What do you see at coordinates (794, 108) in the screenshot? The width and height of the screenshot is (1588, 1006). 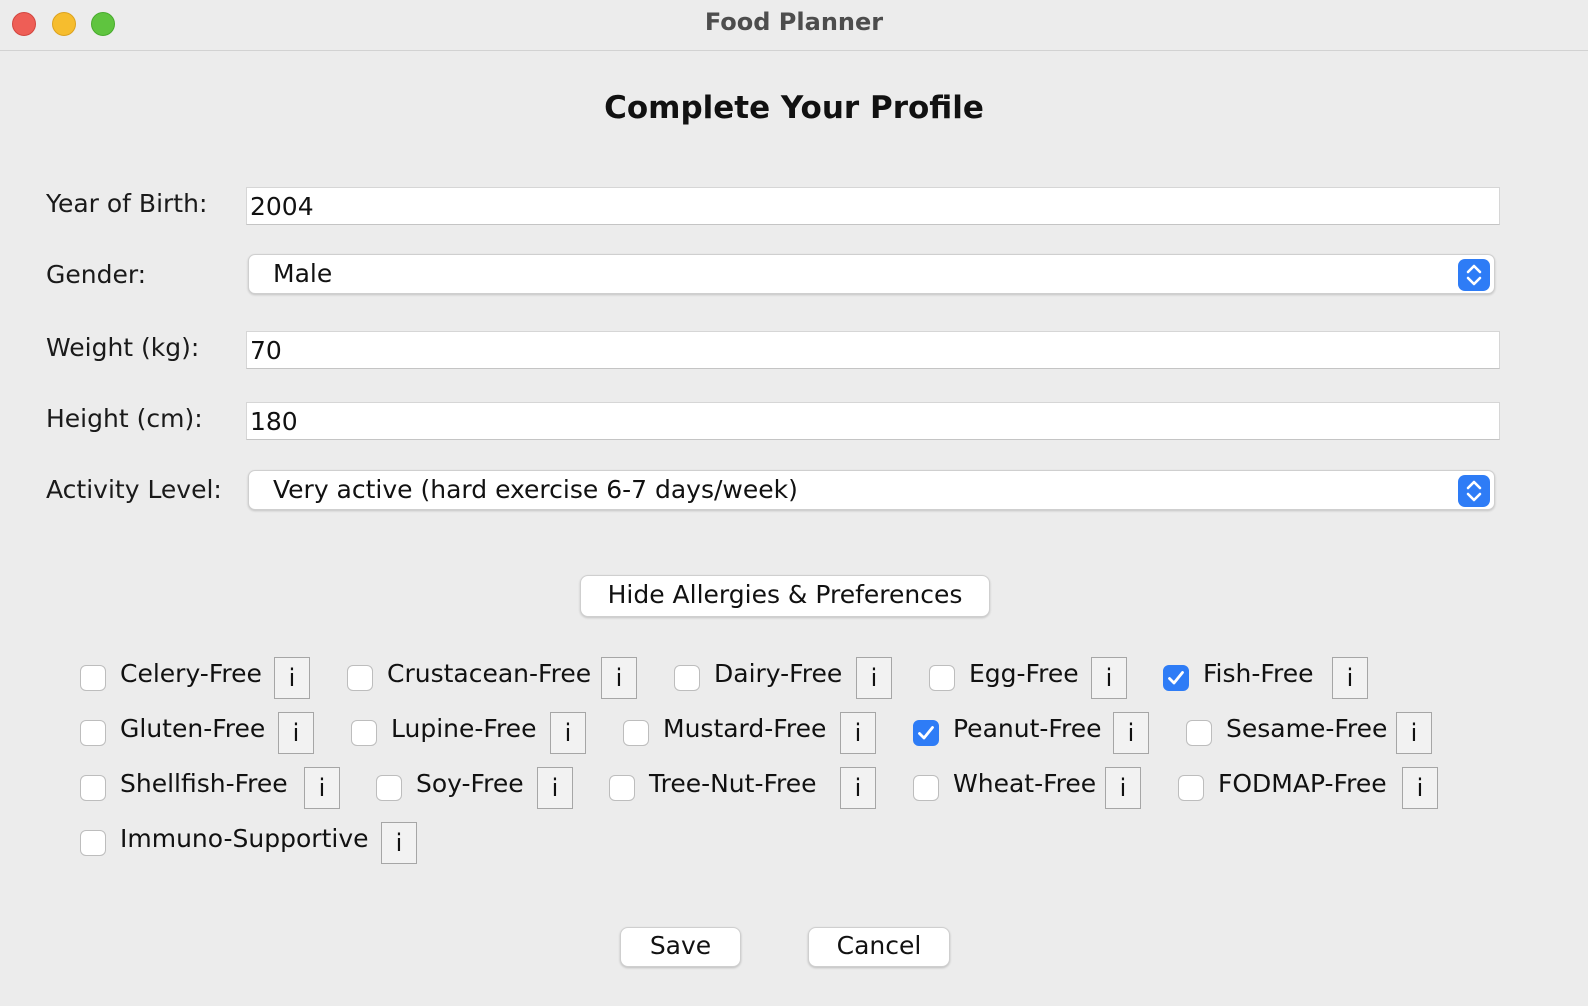 I see `page-title: Complete Your Profile` at bounding box center [794, 108].